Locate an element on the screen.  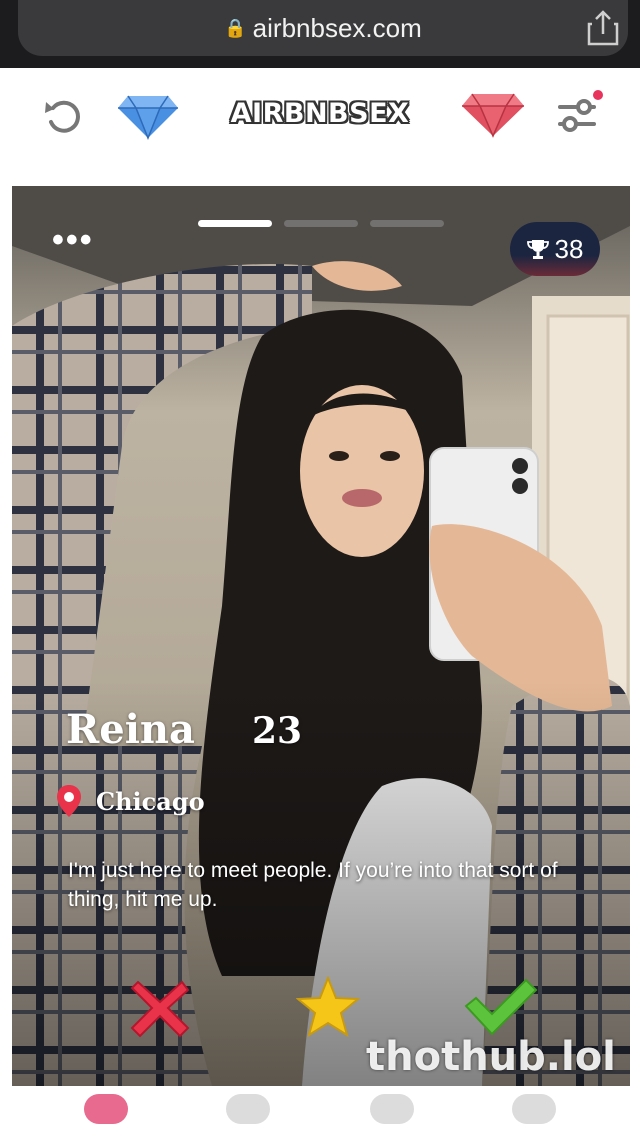
browser-bar: 🔒 airbnbsex.com is located at coordinates (320, 34).